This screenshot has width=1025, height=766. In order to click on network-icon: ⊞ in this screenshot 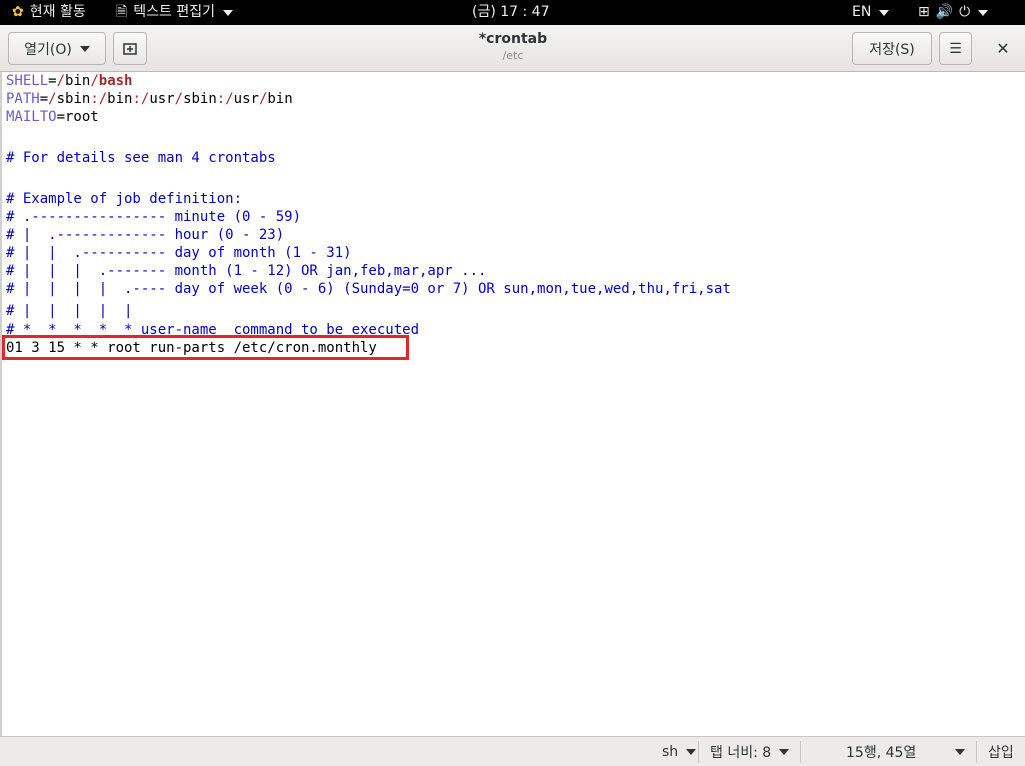, I will do `click(924, 12)`.